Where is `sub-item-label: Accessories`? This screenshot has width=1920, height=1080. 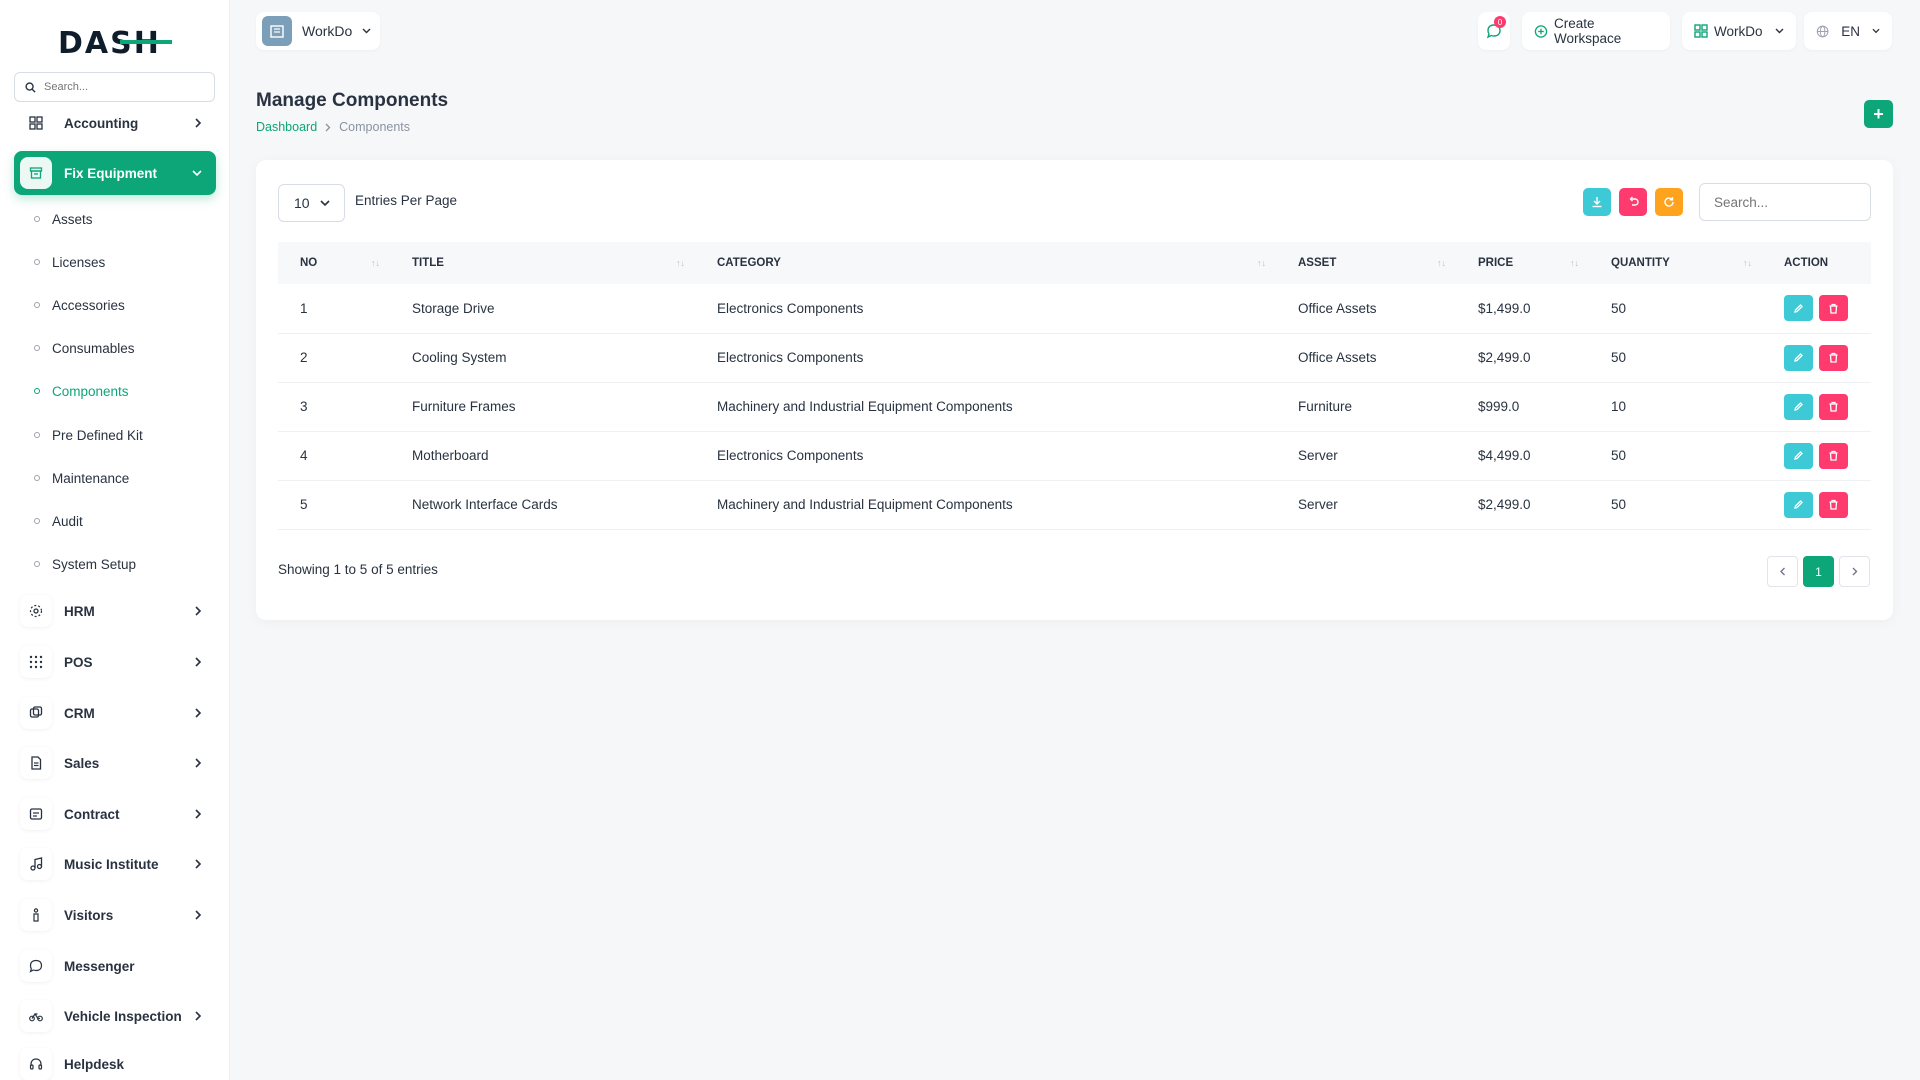 sub-item-label: Accessories is located at coordinates (88, 305).